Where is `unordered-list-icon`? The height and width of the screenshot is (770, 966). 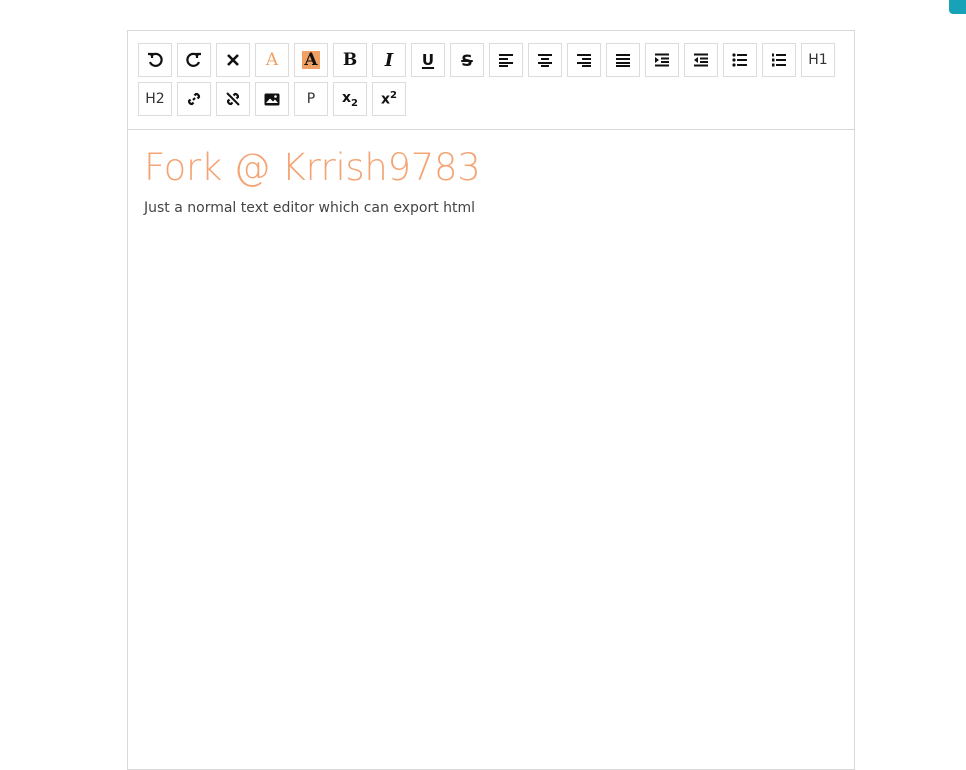
unordered-list-icon is located at coordinates (739, 60).